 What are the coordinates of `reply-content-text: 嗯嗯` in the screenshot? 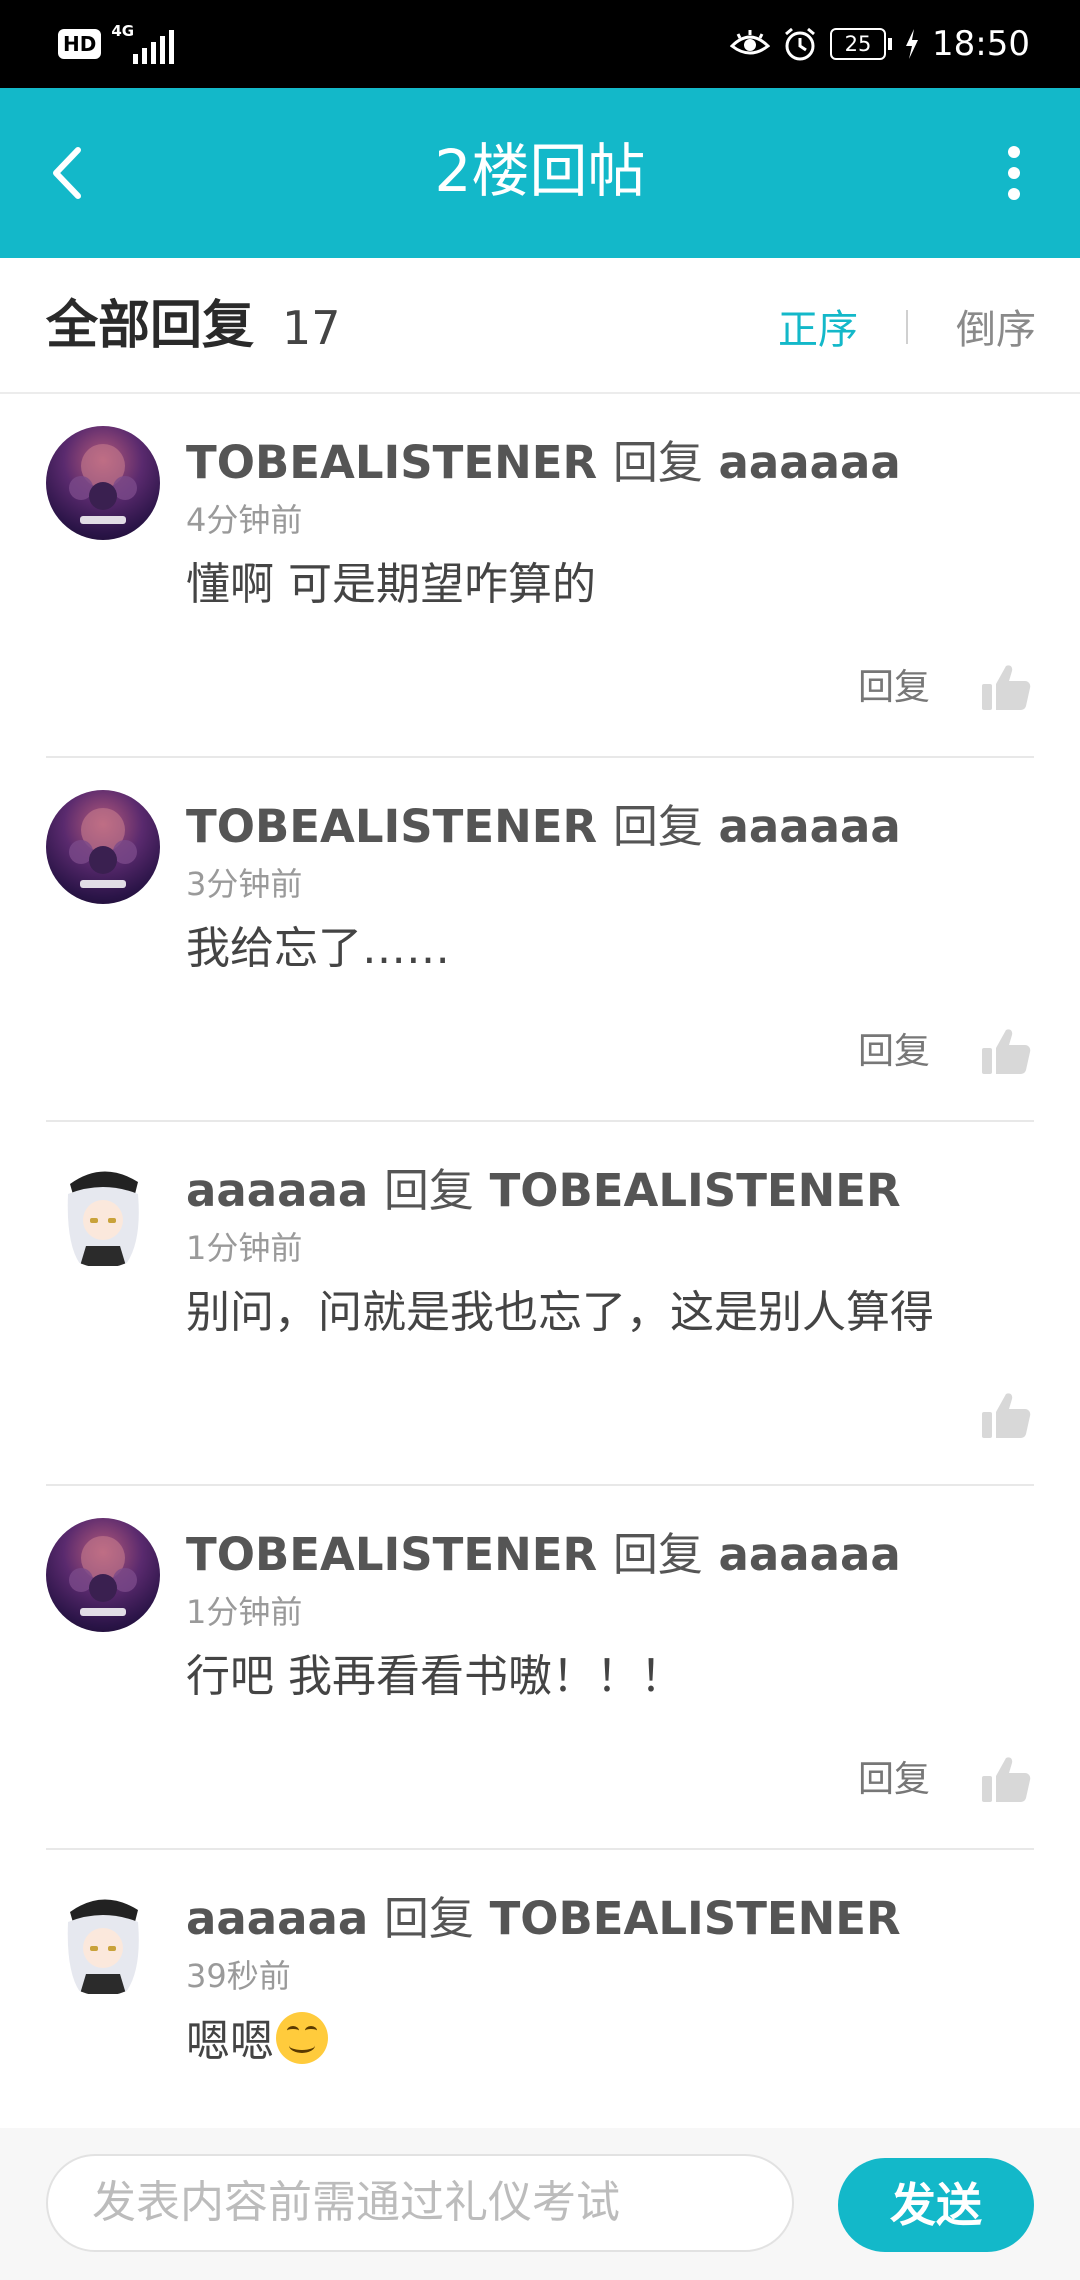 It's located at (230, 2041).